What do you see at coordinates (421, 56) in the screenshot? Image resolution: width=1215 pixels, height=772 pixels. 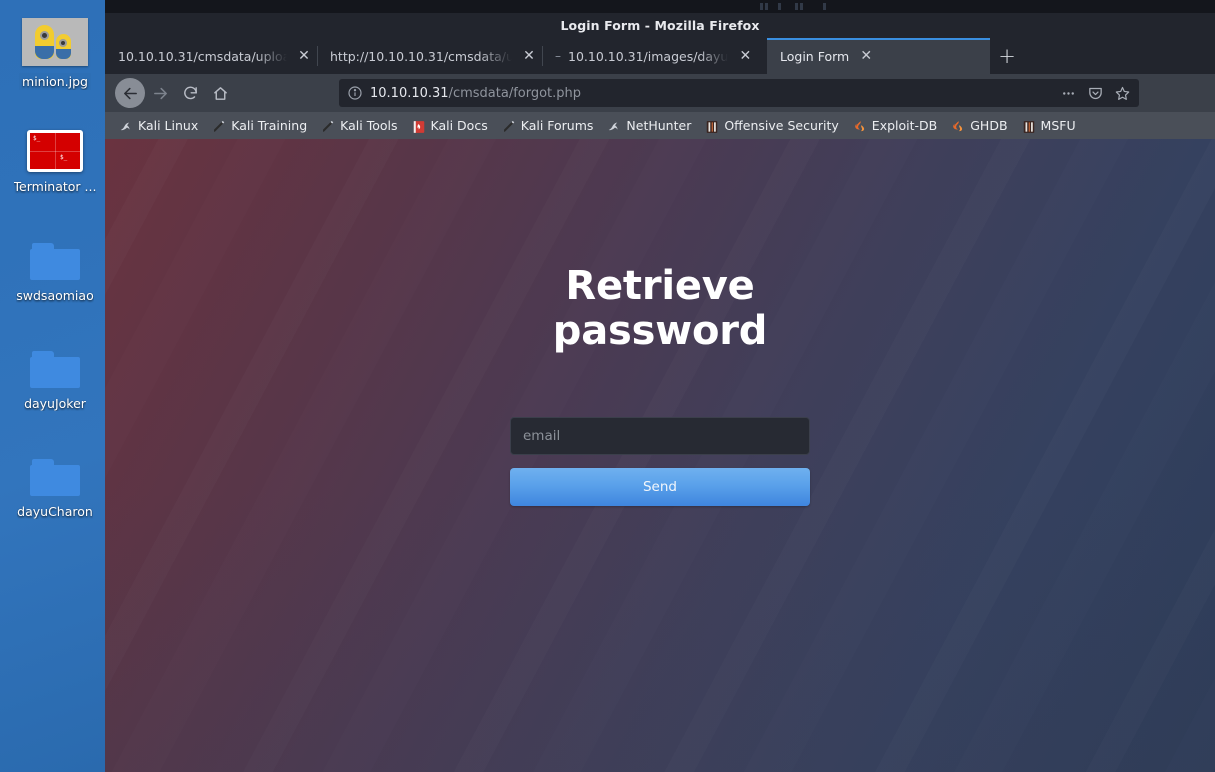 I see `tab-label: http://10.10.10.31/cmsdata/u` at bounding box center [421, 56].